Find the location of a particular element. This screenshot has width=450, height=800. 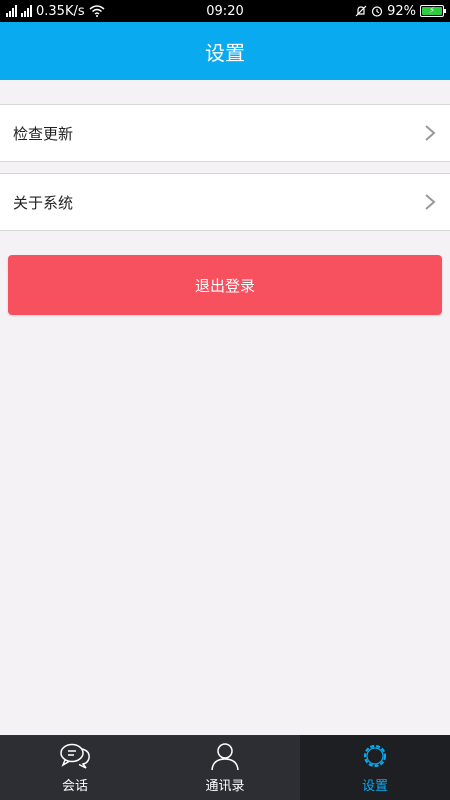

logout-label: 退出登录 is located at coordinates (224, 285).